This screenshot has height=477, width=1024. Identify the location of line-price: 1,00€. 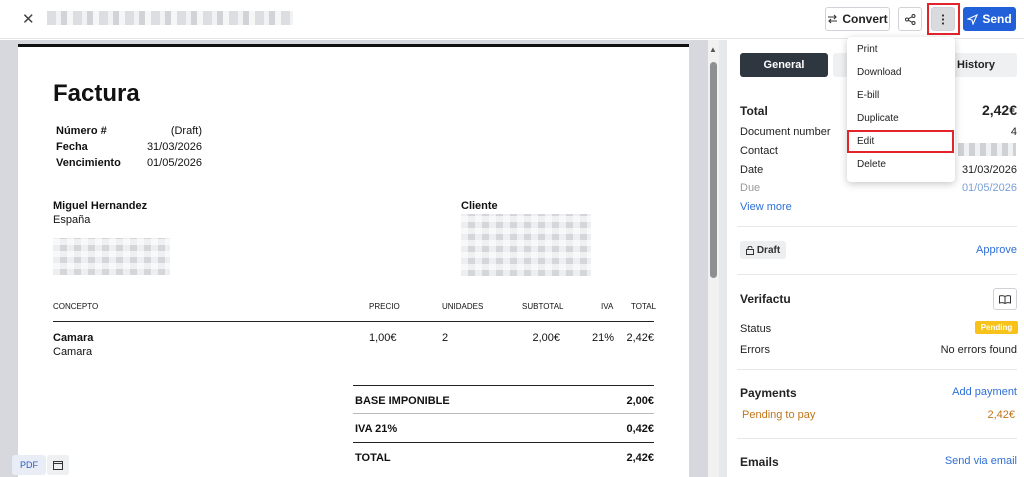
(383, 338).